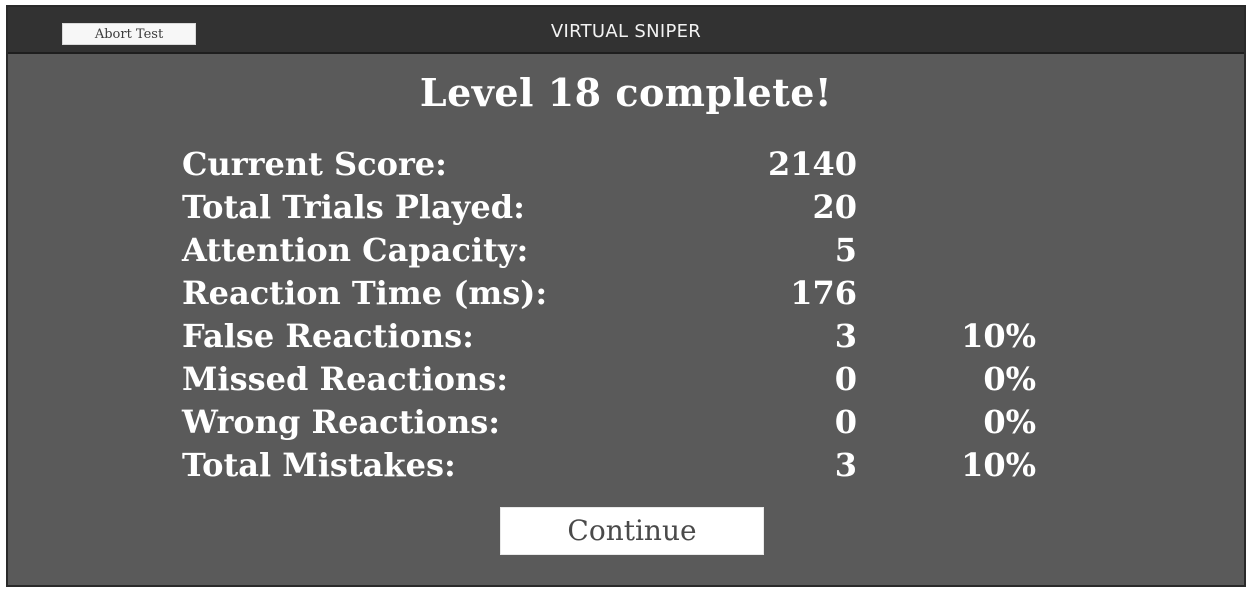 This screenshot has width=1252, height=590. What do you see at coordinates (345, 379) in the screenshot?
I see `missed-reactions-label: Missed Reactions:` at bounding box center [345, 379].